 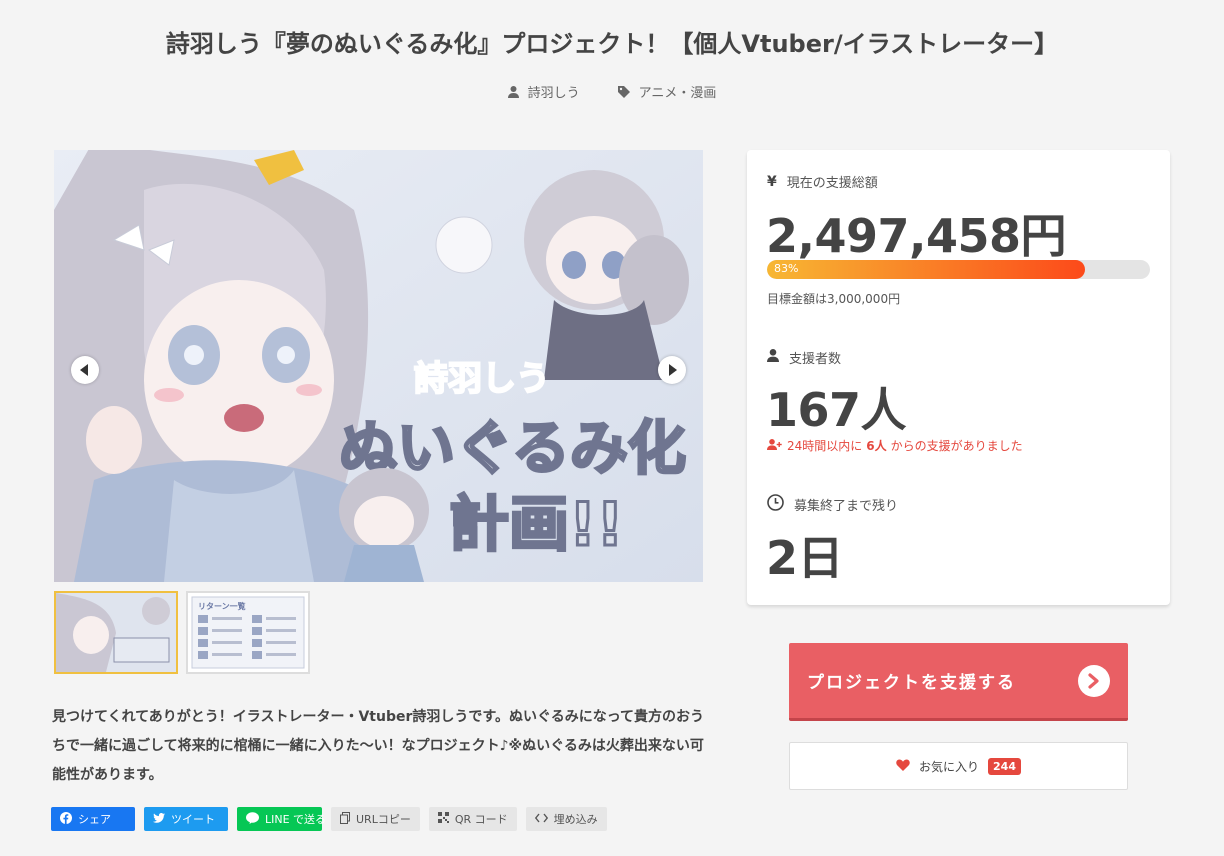 What do you see at coordinates (222, 606) in the screenshot?
I see `thumbnail-2-heading: リターン一覧` at bounding box center [222, 606].